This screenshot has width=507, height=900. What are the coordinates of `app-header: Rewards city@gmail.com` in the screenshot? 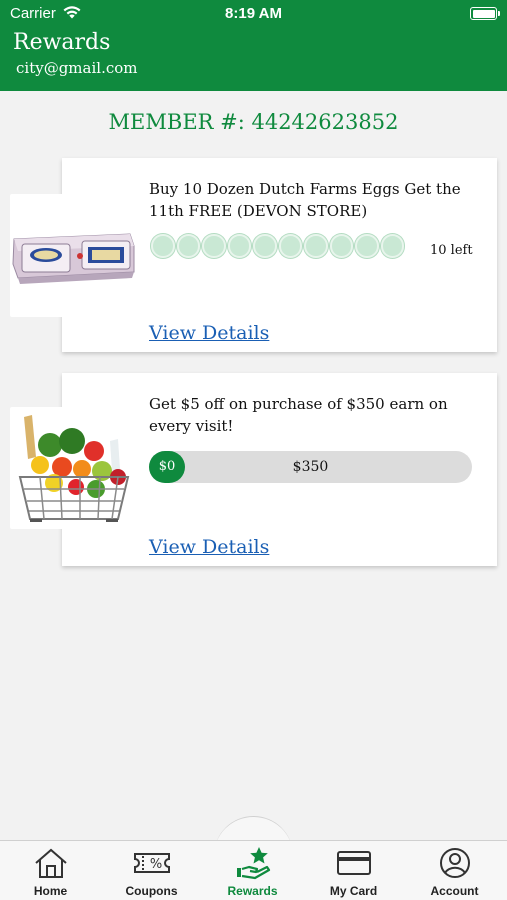 It's located at (253, 59).